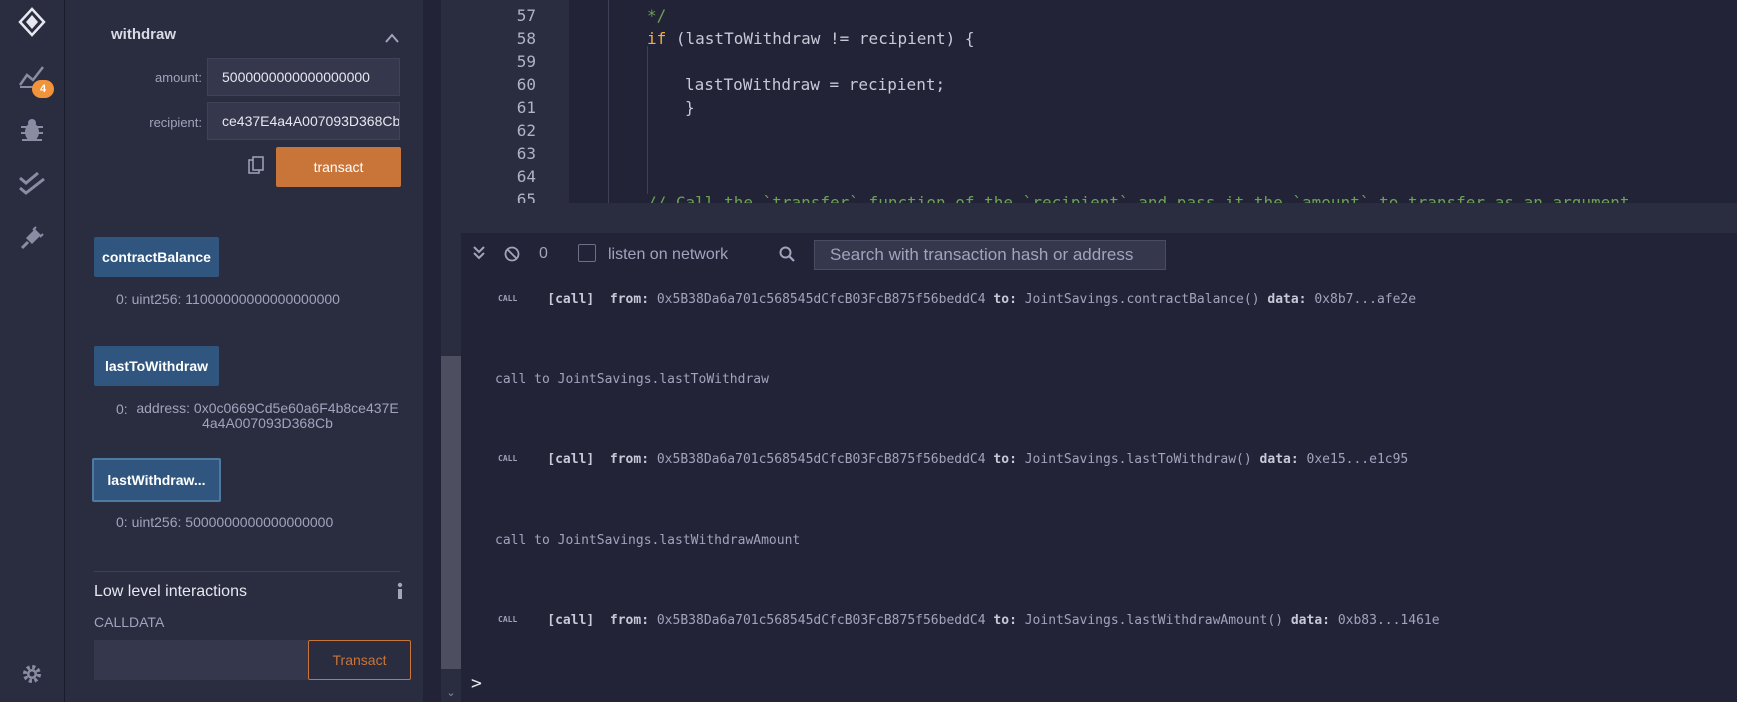 Image resolution: width=1737 pixels, height=702 pixels. What do you see at coordinates (303, 77) in the screenshot?
I see `amount-input: 5000000000000000000` at bounding box center [303, 77].